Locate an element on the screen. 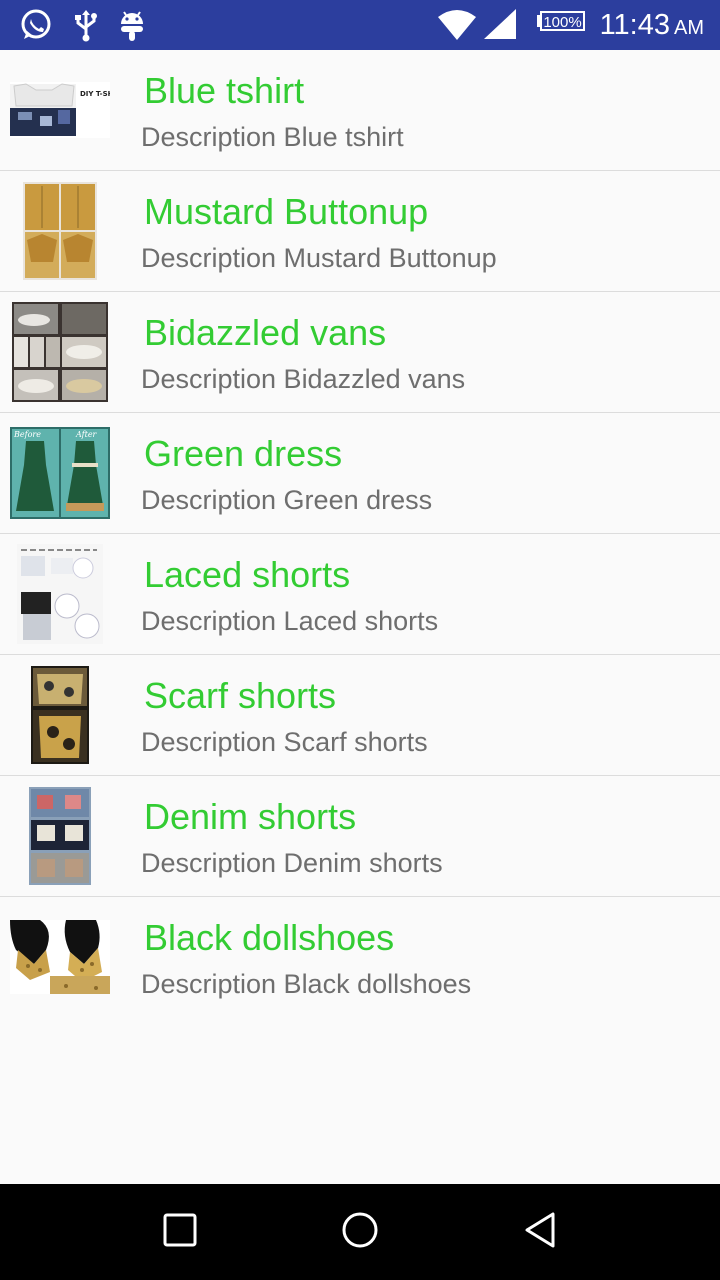 This screenshot has height=1280, width=720. thumb-after-label: After is located at coordinates (86, 434).